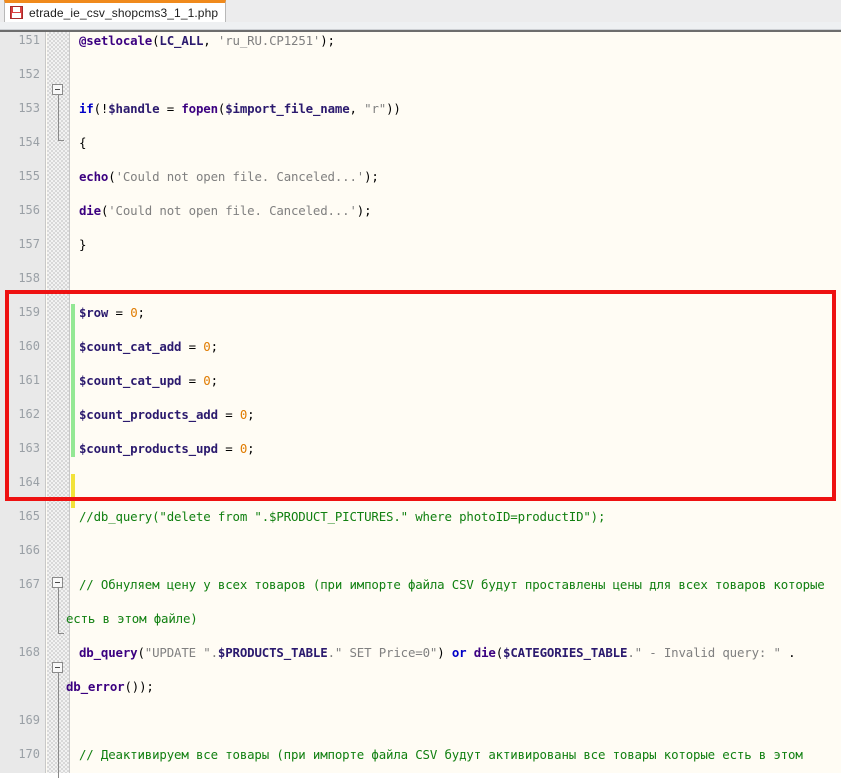 Image resolution: width=841 pixels, height=778 pixels. I want to click on code-token: $handle, so click(134, 108).